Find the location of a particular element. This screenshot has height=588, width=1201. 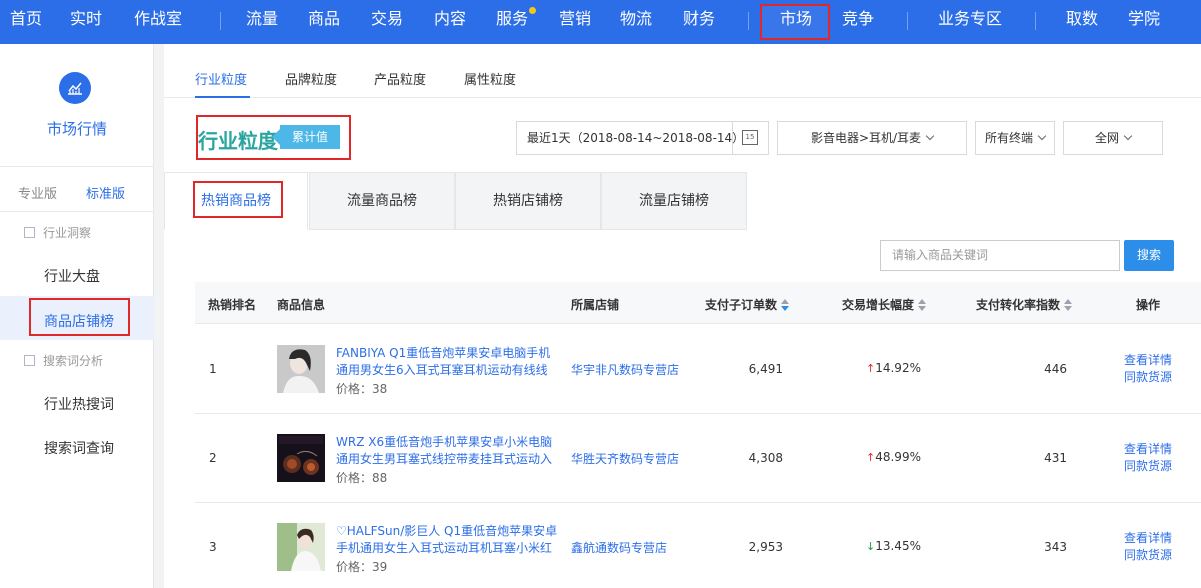

highlight-box-tab is located at coordinates (238, 199).